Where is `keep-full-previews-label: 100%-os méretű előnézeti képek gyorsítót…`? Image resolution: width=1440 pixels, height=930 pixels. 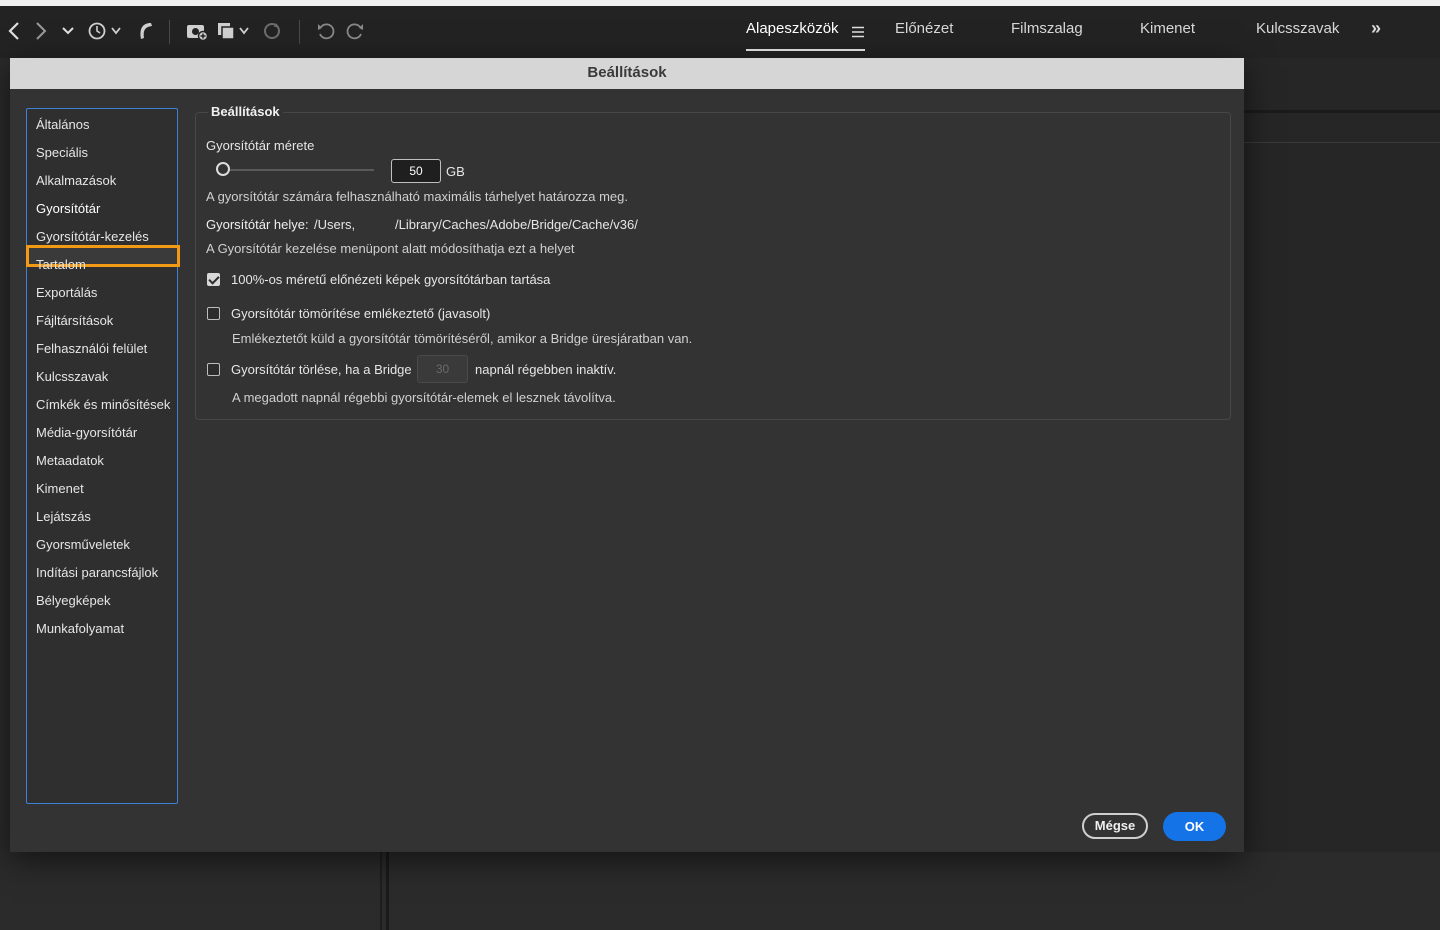 keep-full-previews-label: 100%-os méretű előnézeti képek gyorsítót… is located at coordinates (390, 279).